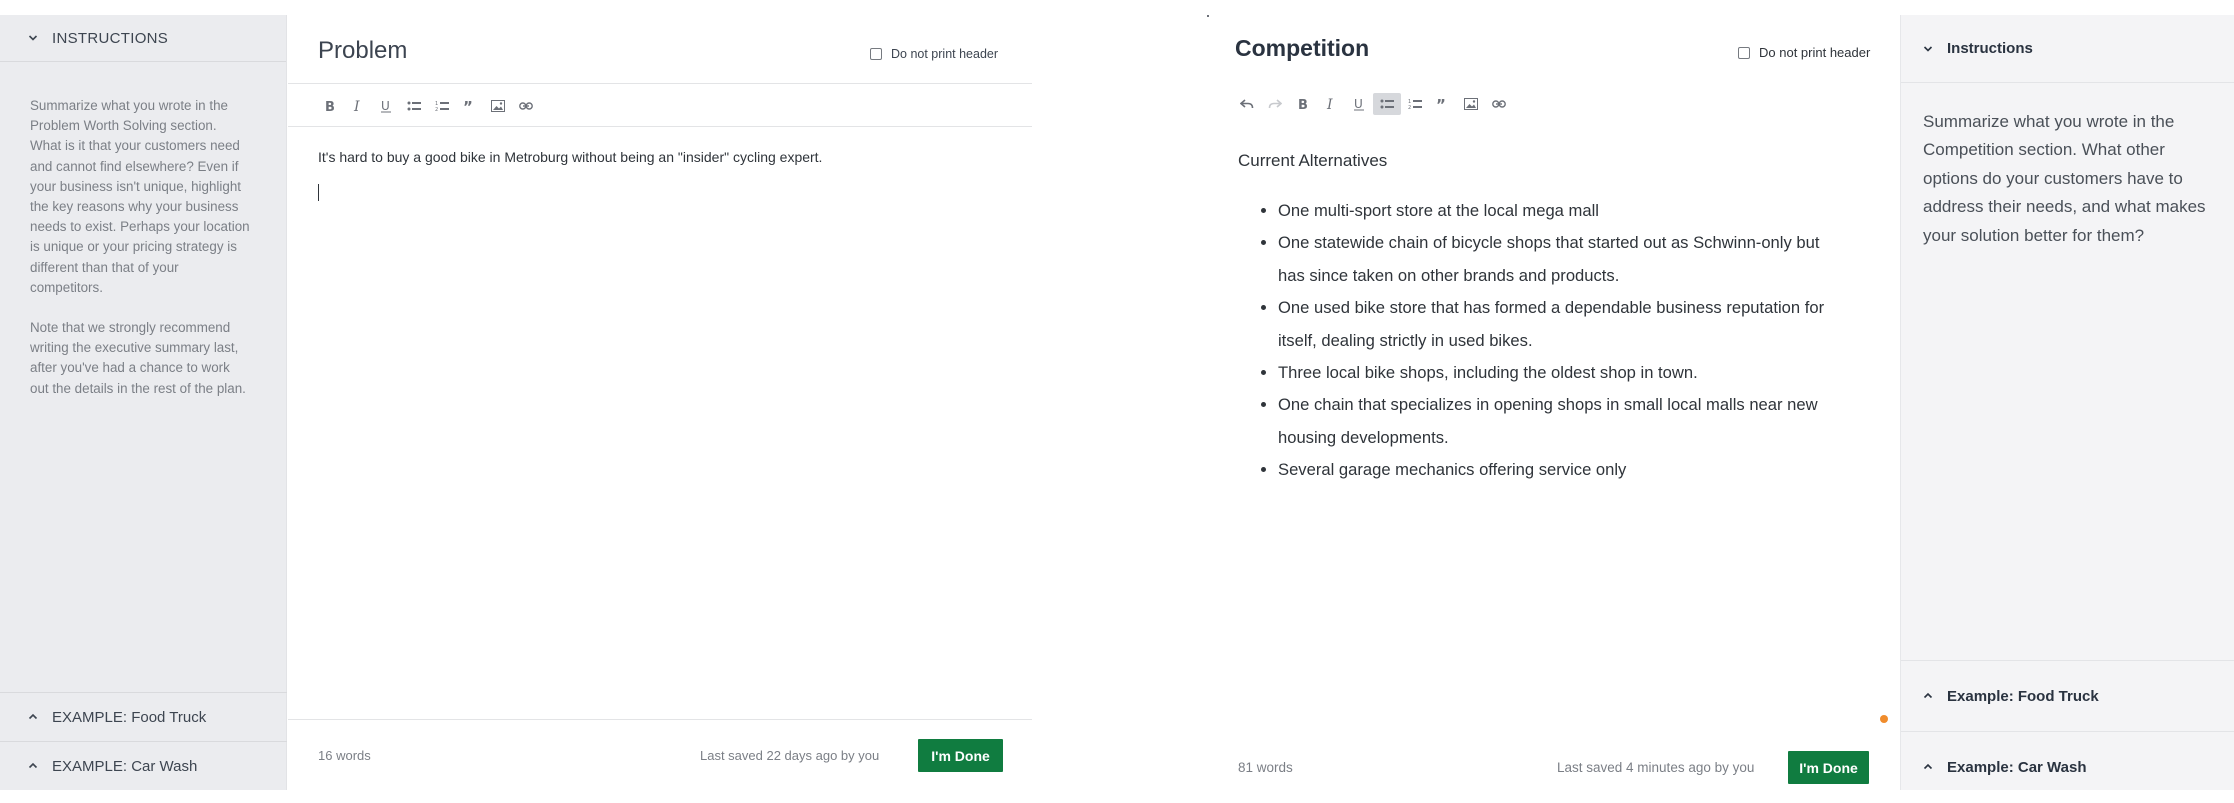  Describe the element at coordinates (318, 192) in the screenshot. I see `text-cursor` at that location.